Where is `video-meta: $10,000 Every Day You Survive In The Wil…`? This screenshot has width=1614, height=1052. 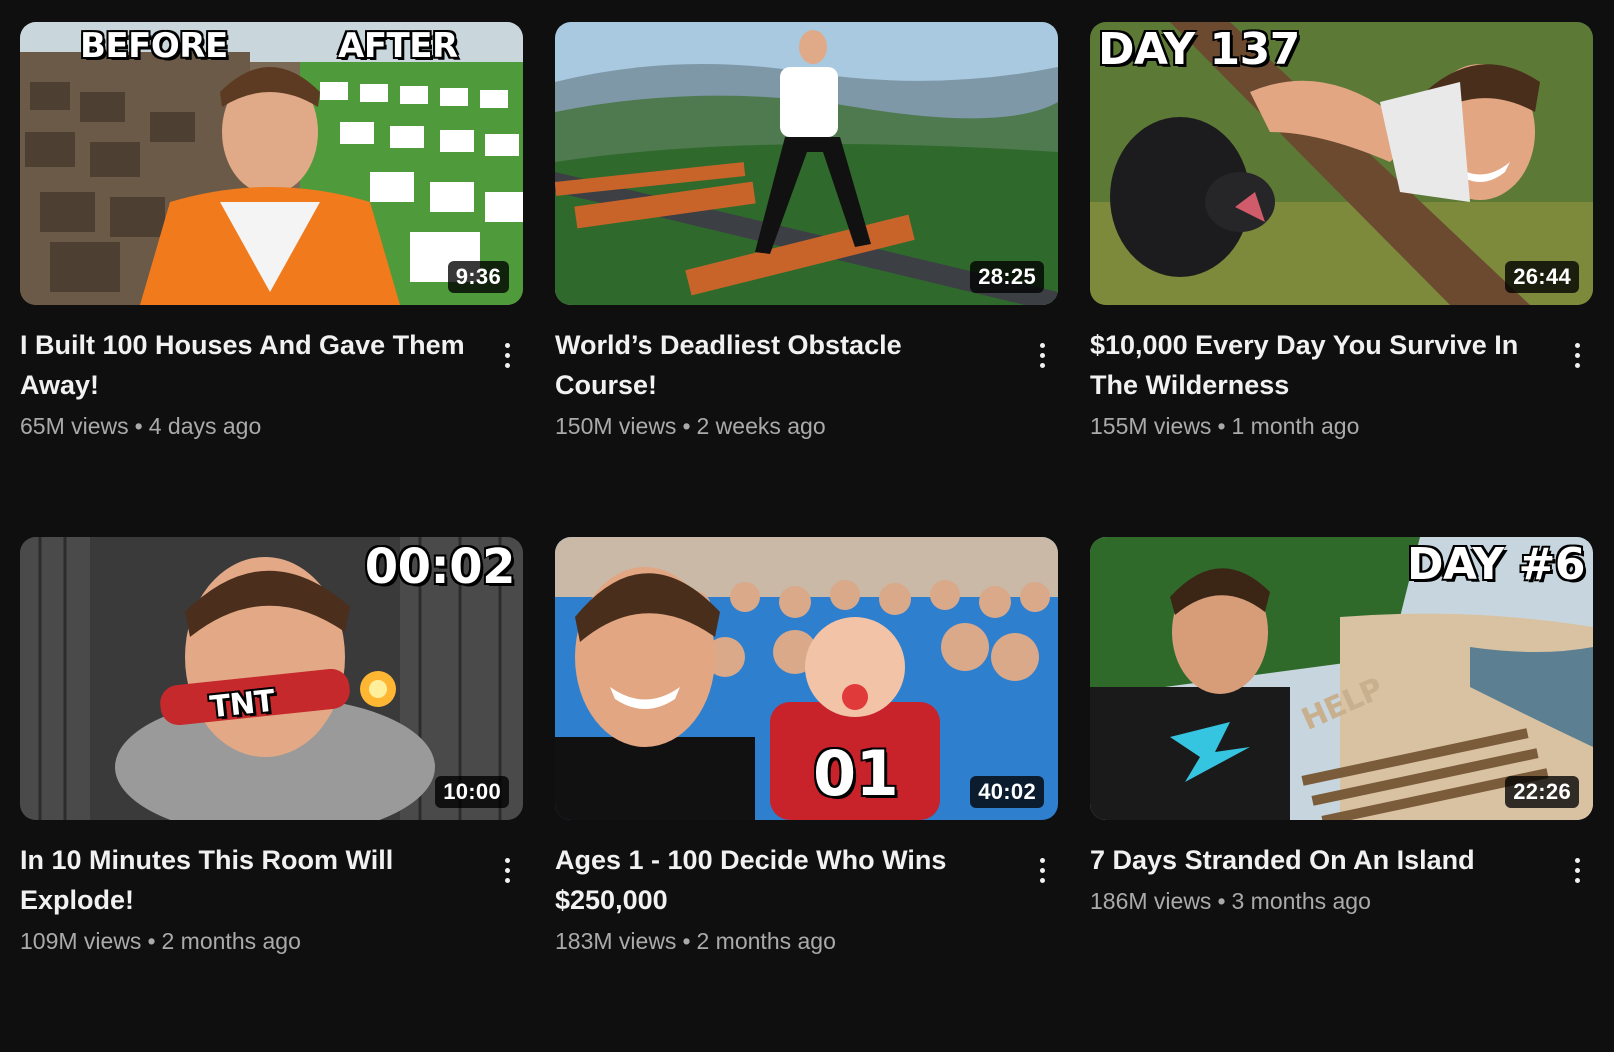 video-meta: $10,000 Every Day You Survive In The Wil… is located at coordinates (1341, 384).